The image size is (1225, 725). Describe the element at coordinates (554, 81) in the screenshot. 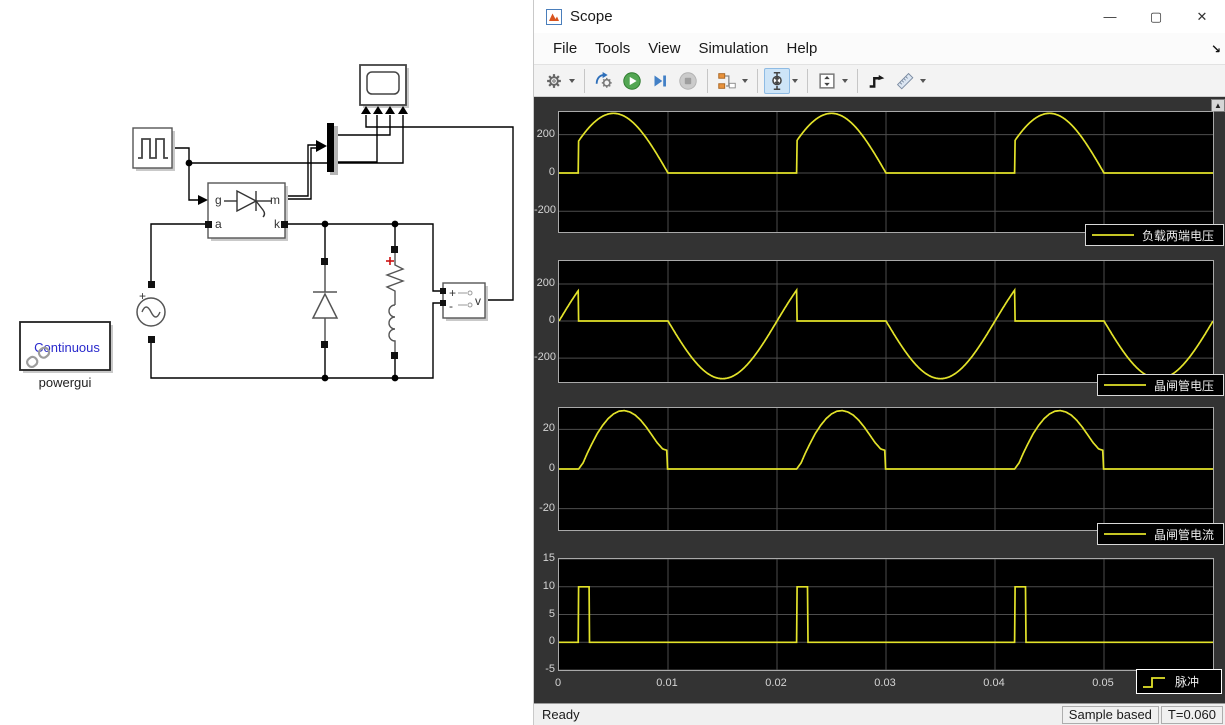

I see `settings-gear-icon` at that location.